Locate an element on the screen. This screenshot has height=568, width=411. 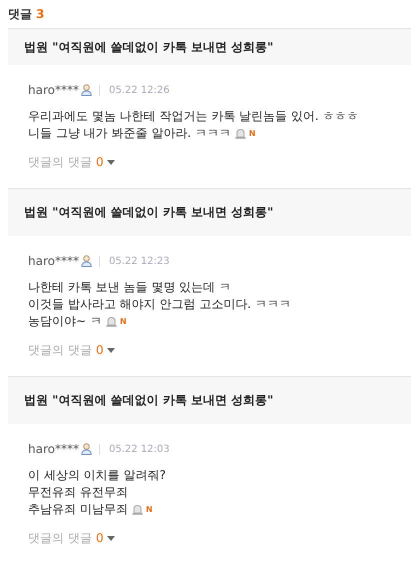
comment-time: 05.22 12:23 is located at coordinates (139, 261).